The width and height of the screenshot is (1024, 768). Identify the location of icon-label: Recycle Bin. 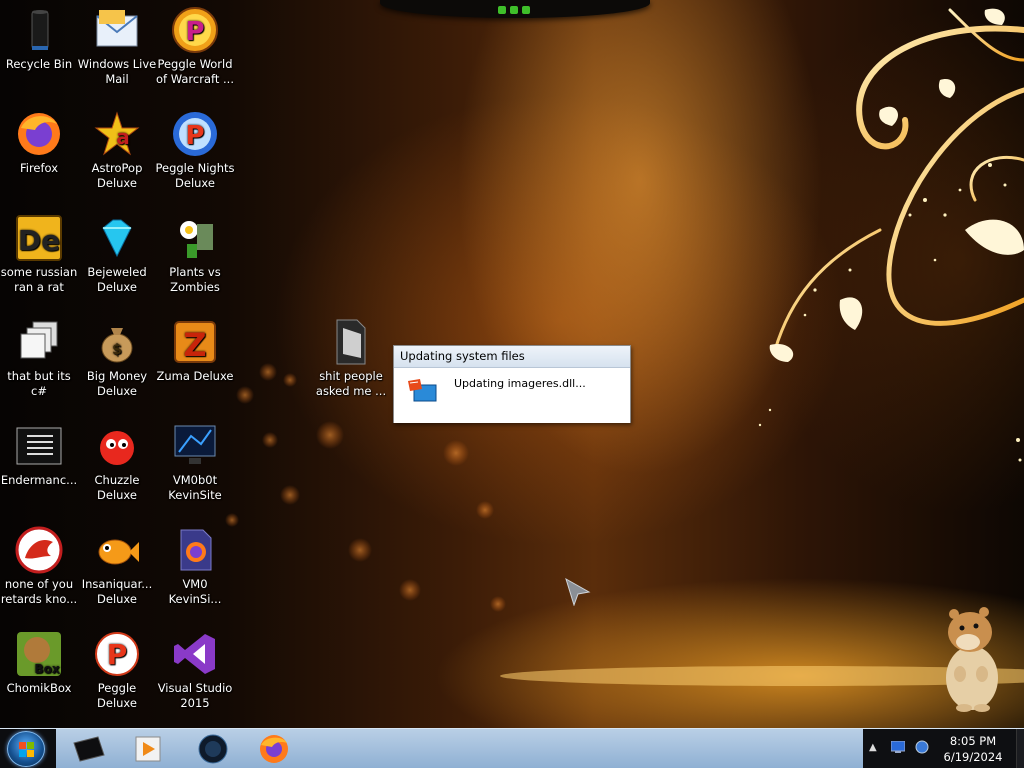
(39, 64).